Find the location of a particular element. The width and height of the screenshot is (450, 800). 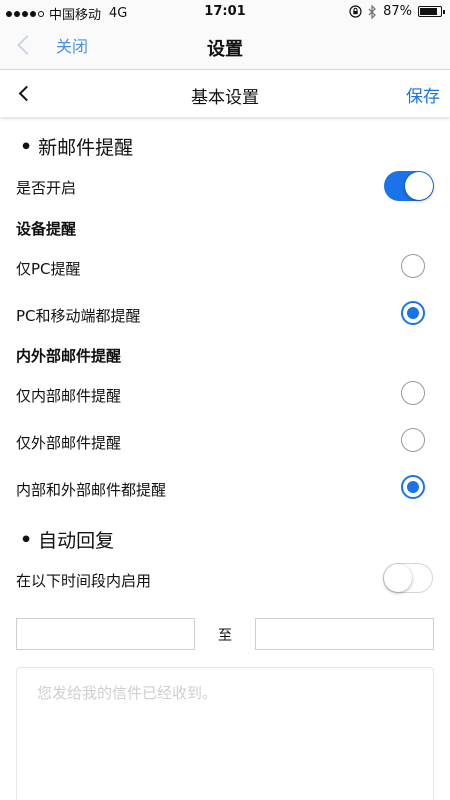

status-right: 87% is located at coordinates (397, 11).